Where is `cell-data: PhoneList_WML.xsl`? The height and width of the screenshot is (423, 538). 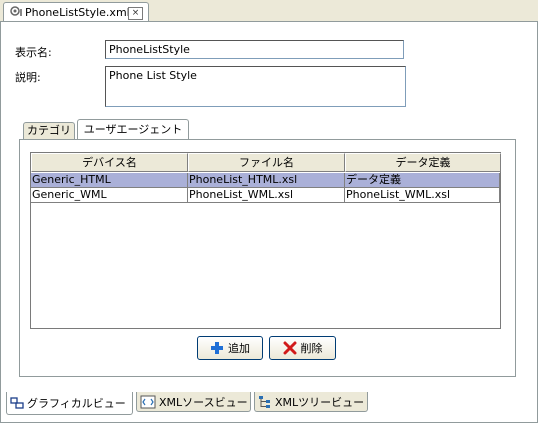
cell-data: PhoneList_WML.xsl is located at coordinates (422, 195).